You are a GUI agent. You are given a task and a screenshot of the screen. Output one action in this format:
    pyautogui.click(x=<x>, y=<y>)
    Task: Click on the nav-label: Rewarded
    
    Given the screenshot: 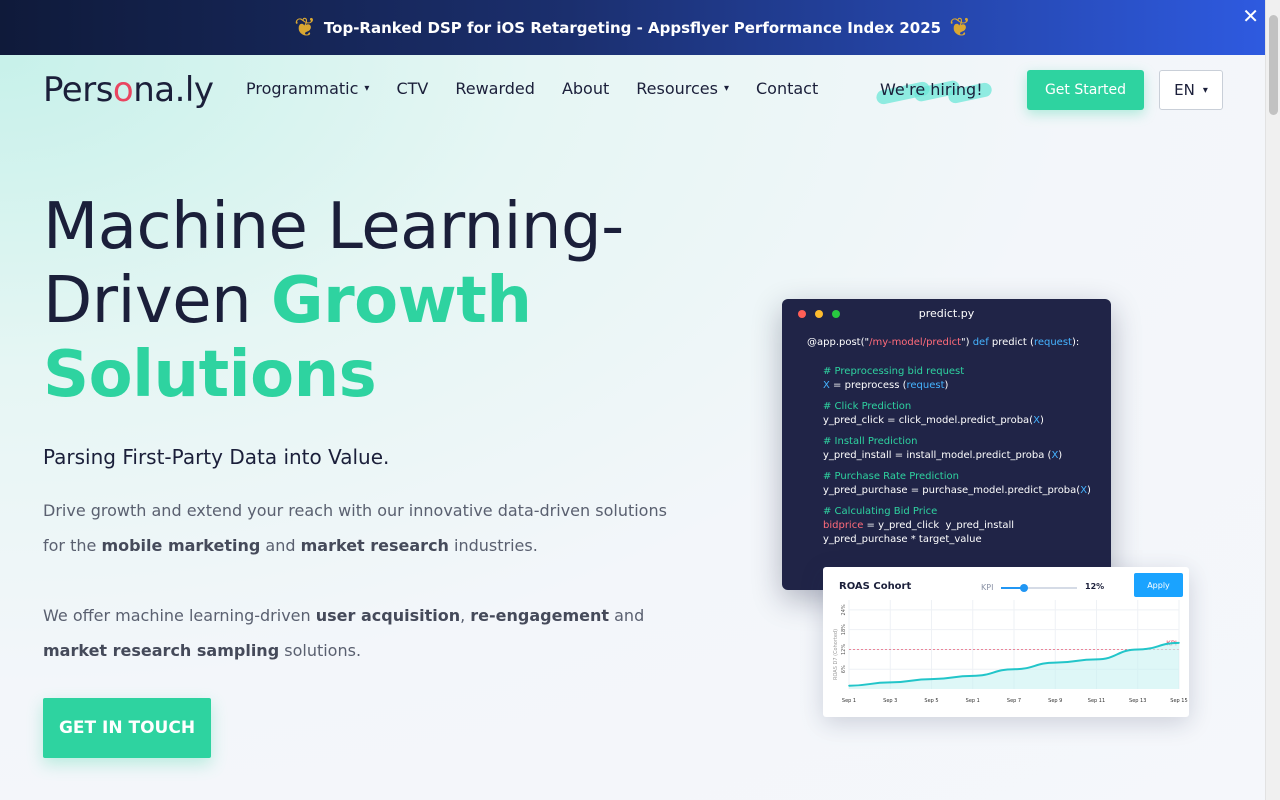 What is the action you would take?
    pyautogui.click(x=495, y=88)
    